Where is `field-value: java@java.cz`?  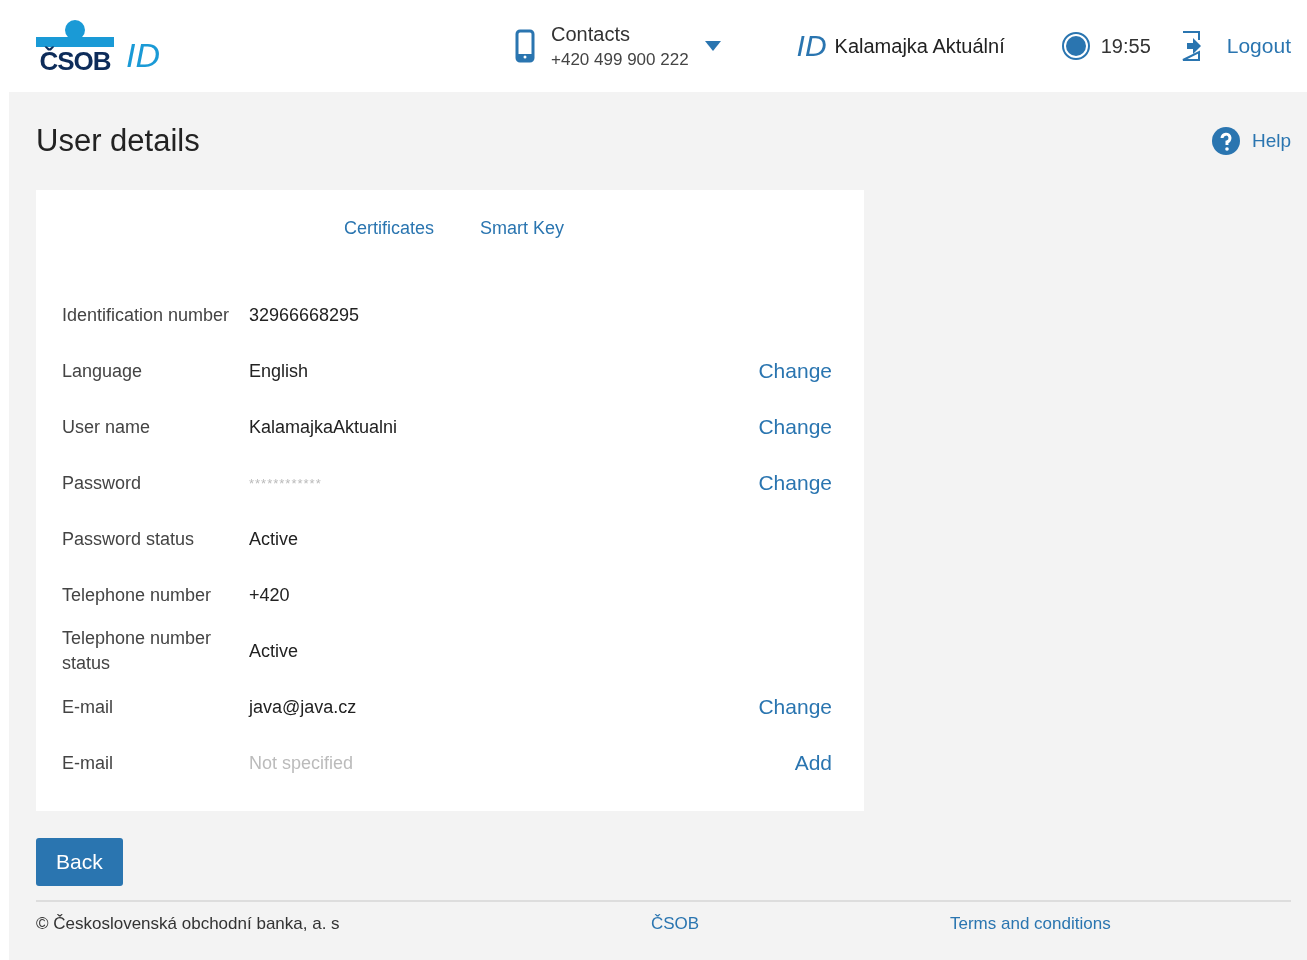
field-value: java@java.cz is located at coordinates (303, 707).